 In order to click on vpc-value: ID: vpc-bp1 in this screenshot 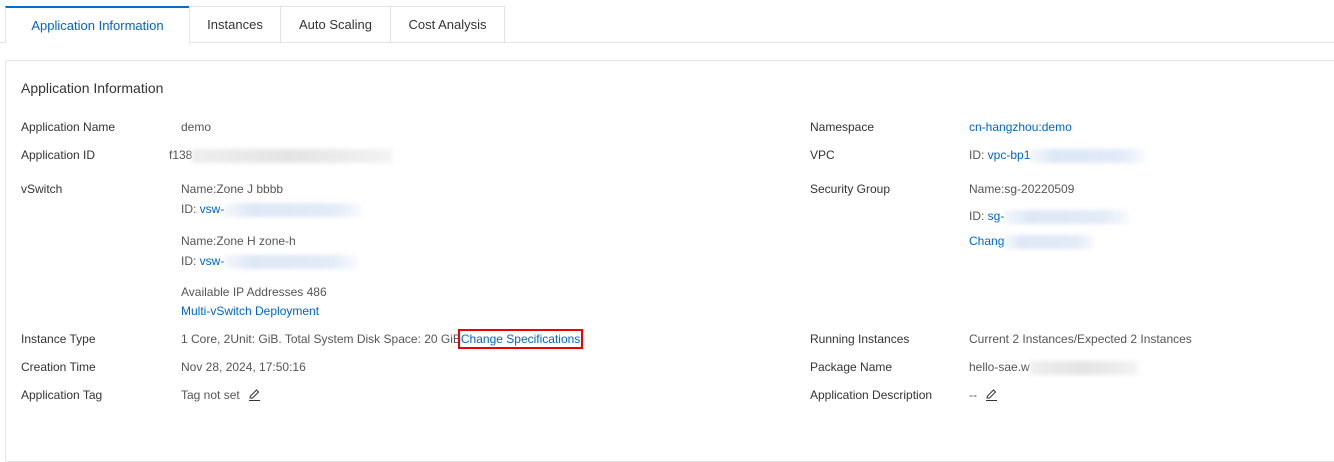, I will do `click(1057, 155)`.